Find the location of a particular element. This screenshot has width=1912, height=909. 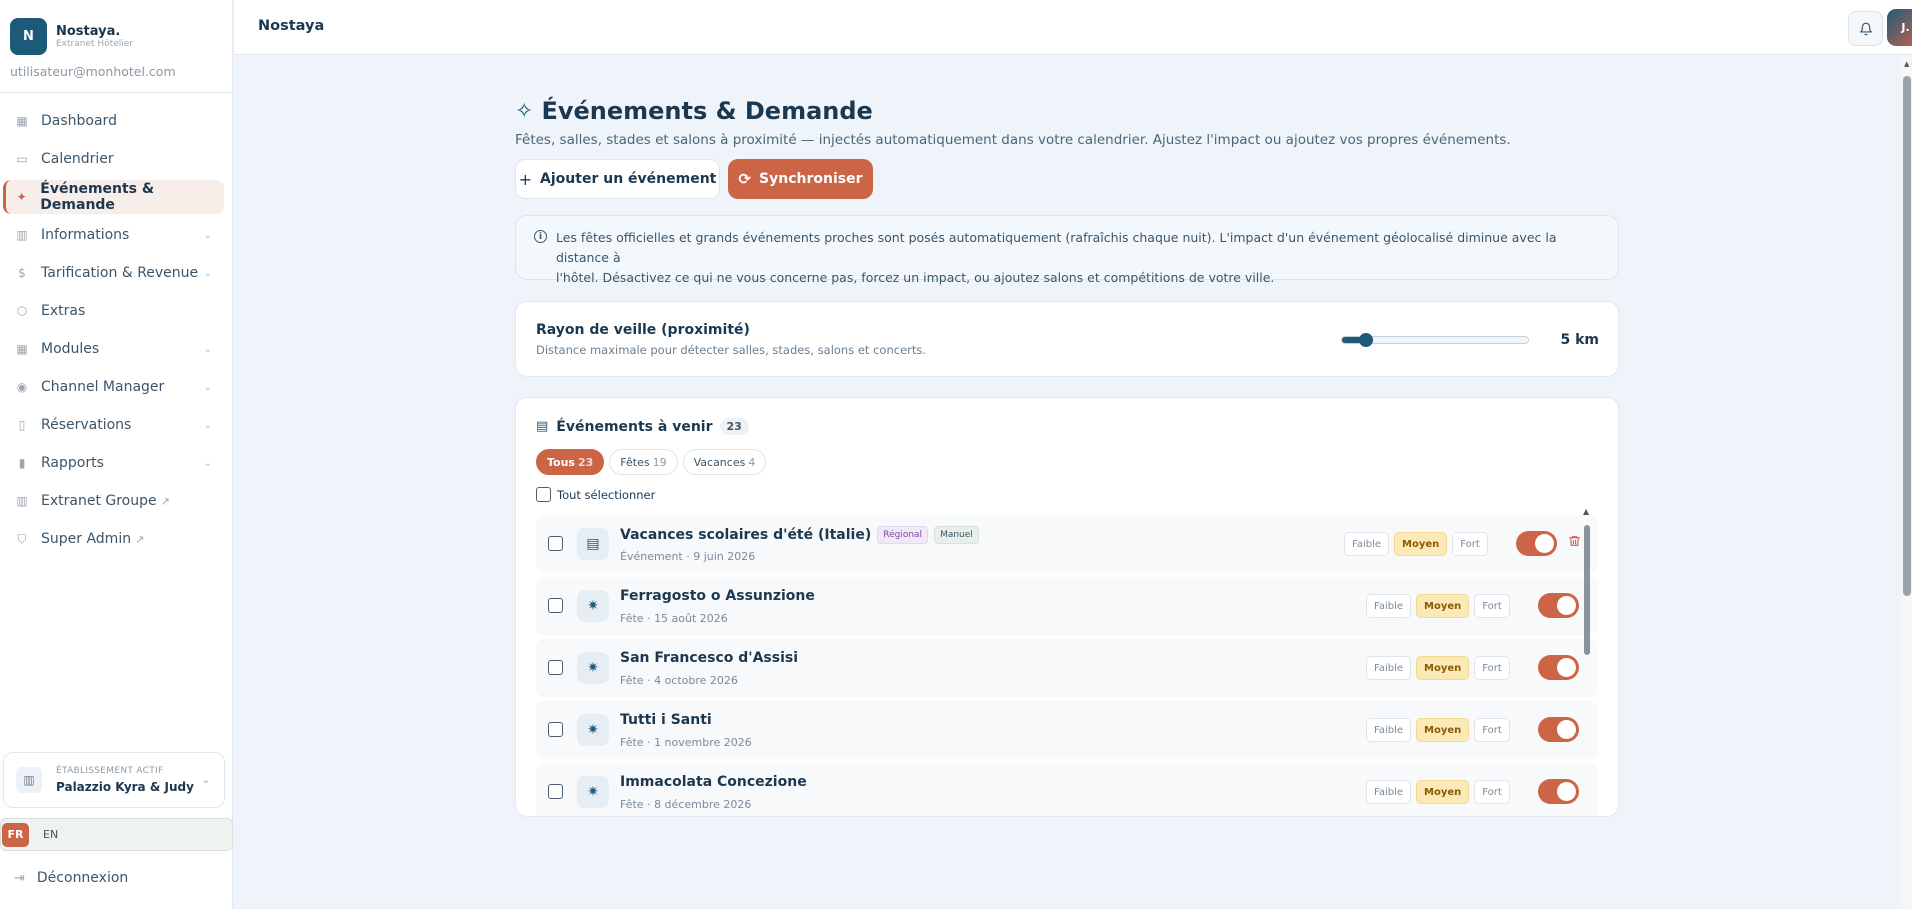

sidebar-item-label: Super Admin is located at coordinates (86, 539).